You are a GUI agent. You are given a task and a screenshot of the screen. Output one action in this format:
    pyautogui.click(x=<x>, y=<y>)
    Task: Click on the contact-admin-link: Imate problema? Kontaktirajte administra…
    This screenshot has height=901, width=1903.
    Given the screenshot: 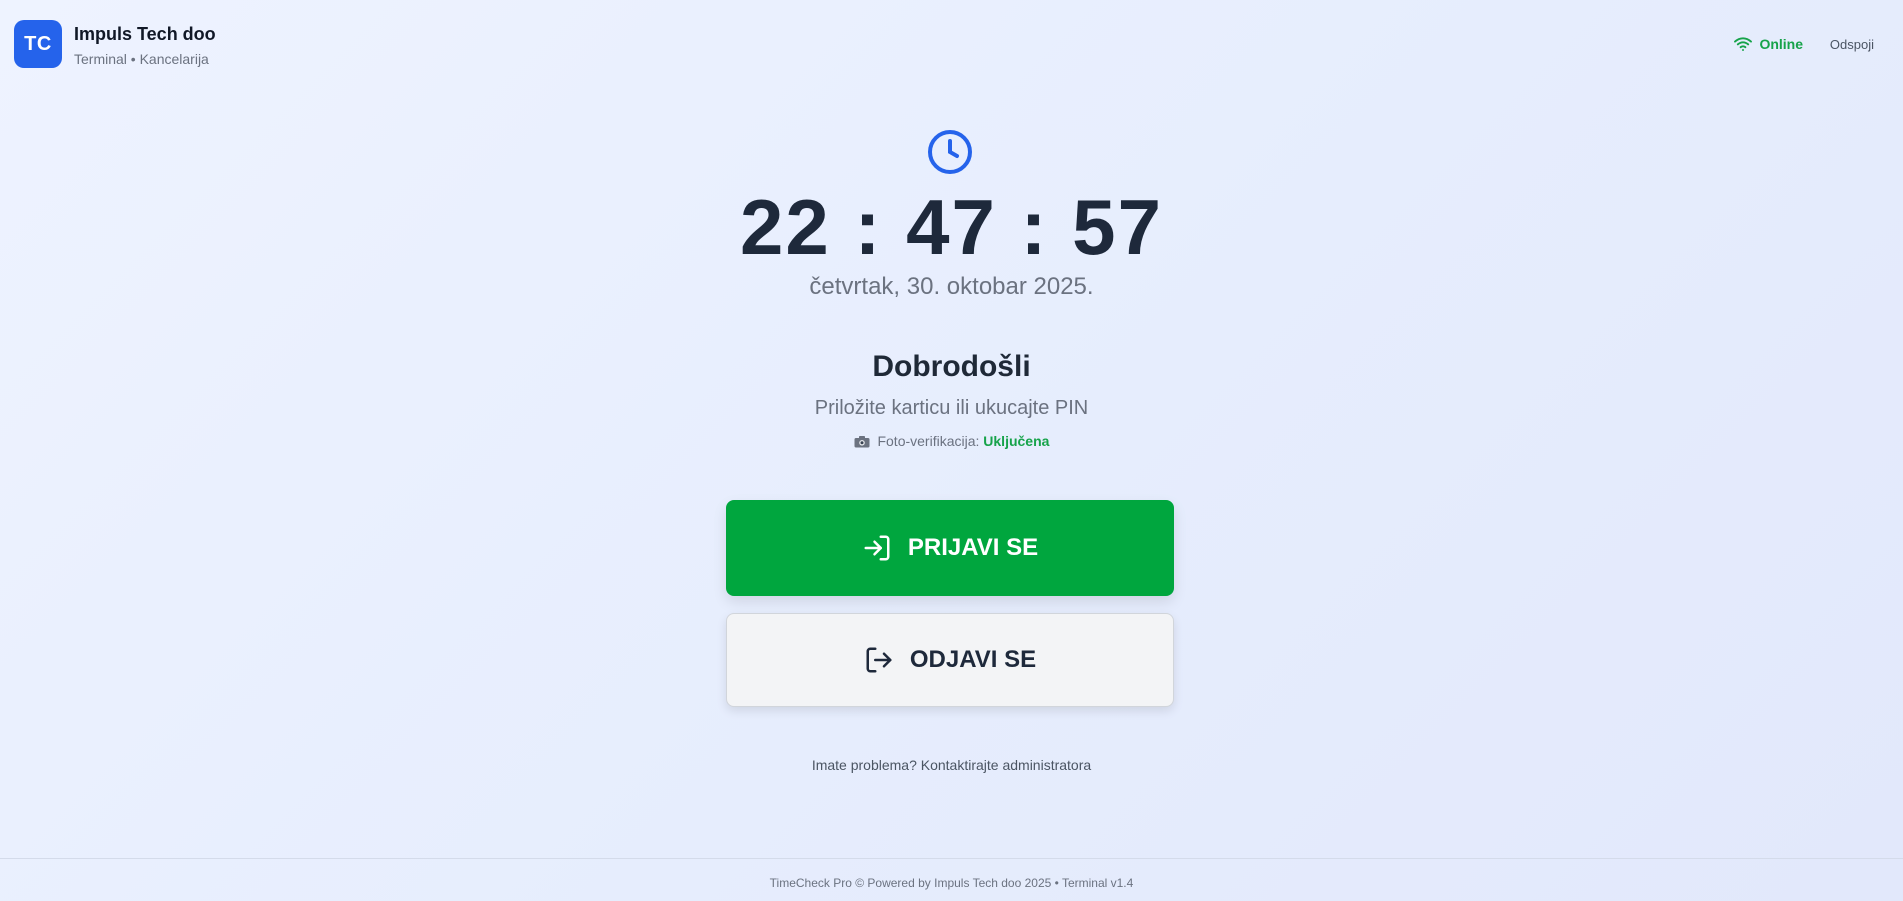 What is the action you would take?
    pyautogui.click(x=951, y=765)
    